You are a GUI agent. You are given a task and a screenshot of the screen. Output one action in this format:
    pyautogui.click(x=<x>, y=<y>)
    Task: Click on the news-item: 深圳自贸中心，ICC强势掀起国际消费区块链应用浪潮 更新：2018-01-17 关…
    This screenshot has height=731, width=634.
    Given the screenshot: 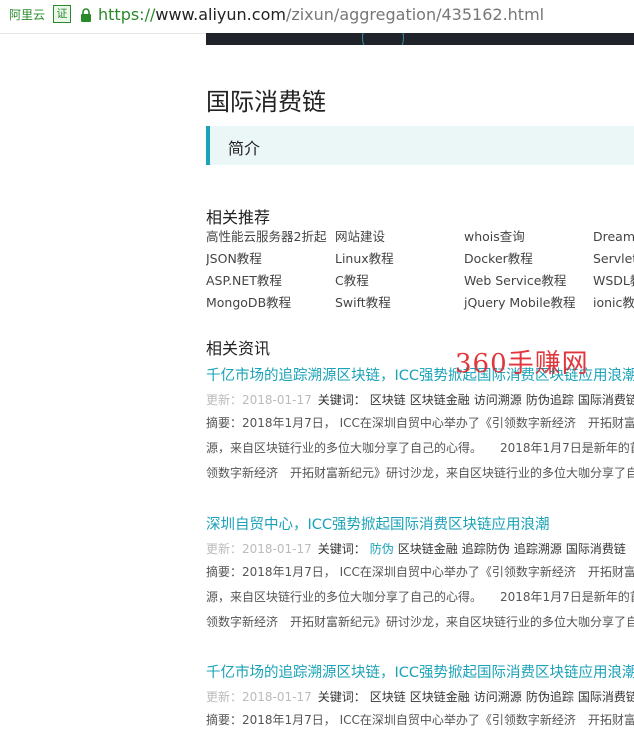 What is the action you would take?
    pyautogui.click(x=420, y=574)
    